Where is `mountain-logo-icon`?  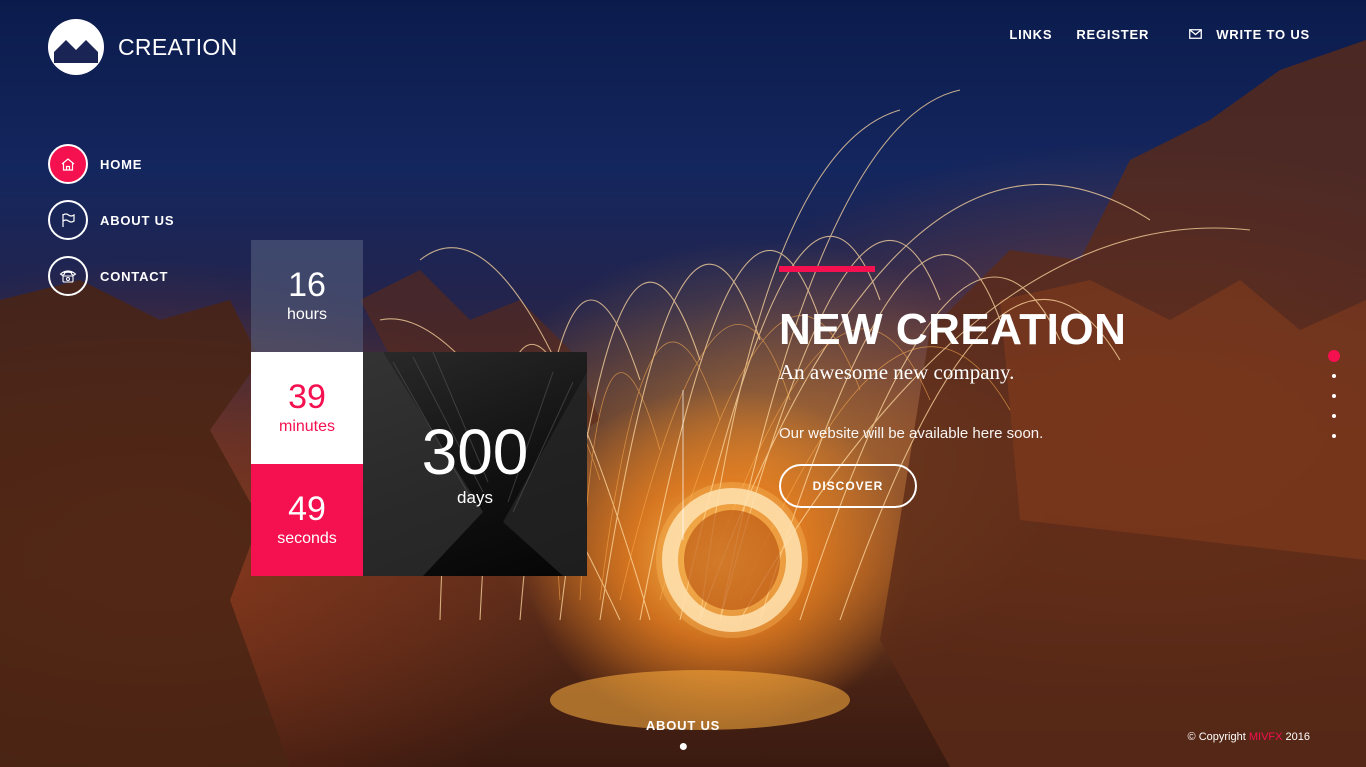 mountain-logo-icon is located at coordinates (76, 47).